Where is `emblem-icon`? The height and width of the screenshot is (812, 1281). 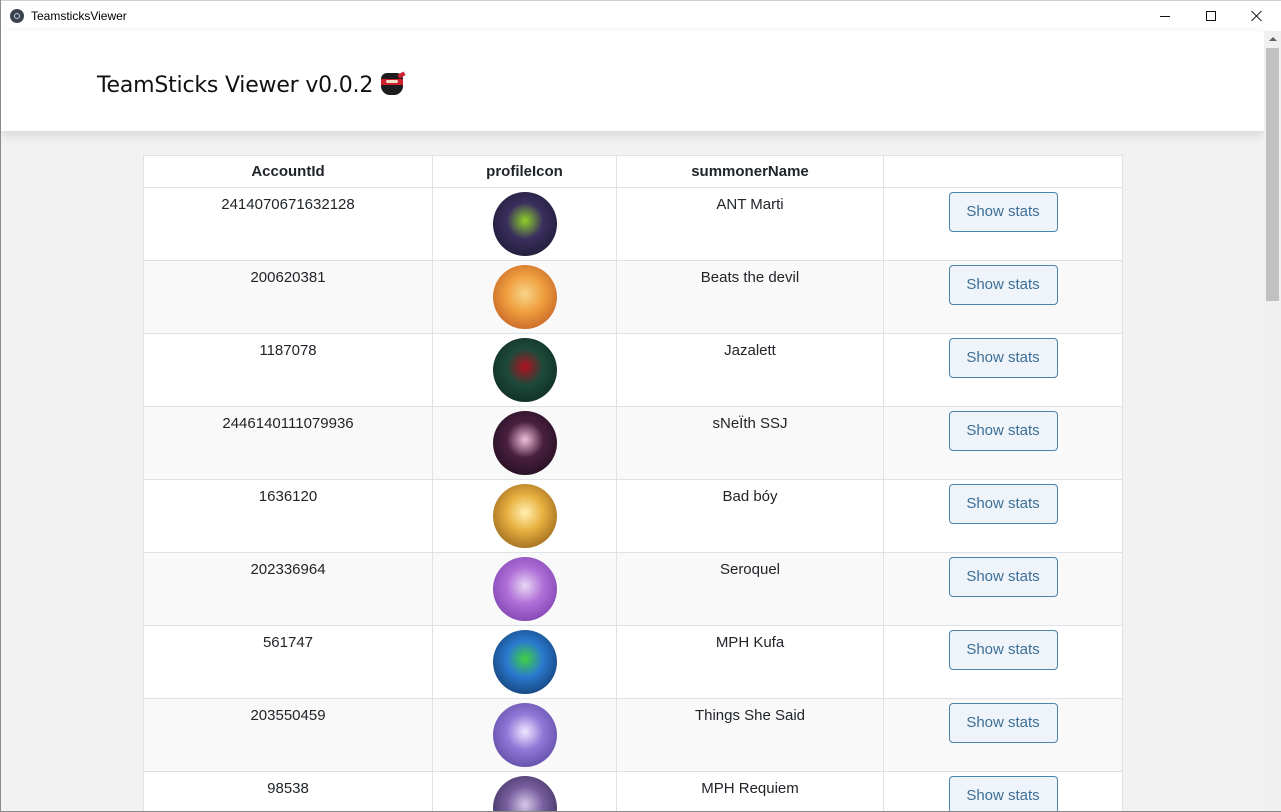 emblem-icon is located at coordinates (524, 443).